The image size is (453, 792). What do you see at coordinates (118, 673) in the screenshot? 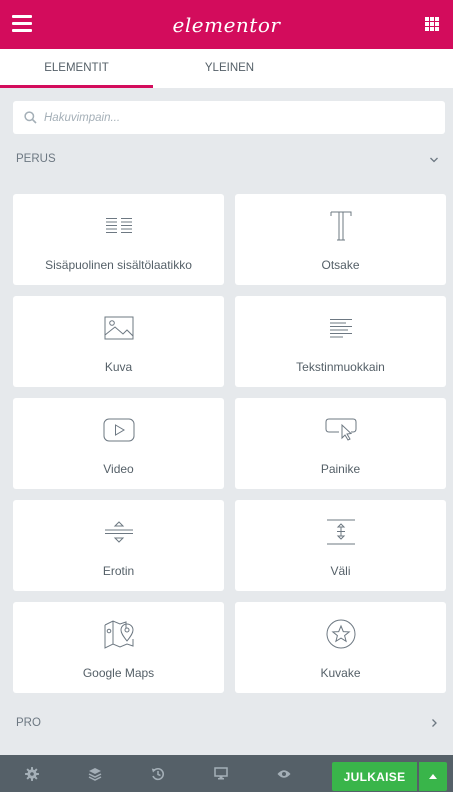
I see `widget-label: Google Maps` at bounding box center [118, 673].